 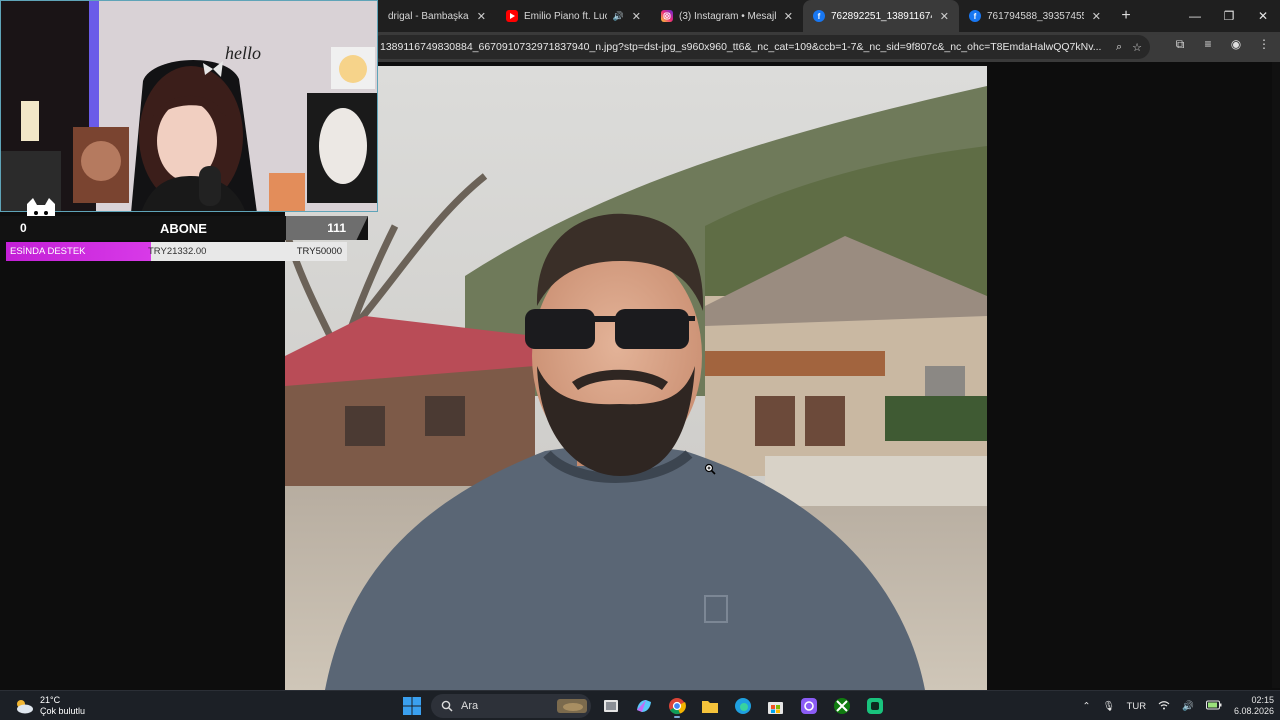 I want to click on edge-button, so click(x=742, y=706).